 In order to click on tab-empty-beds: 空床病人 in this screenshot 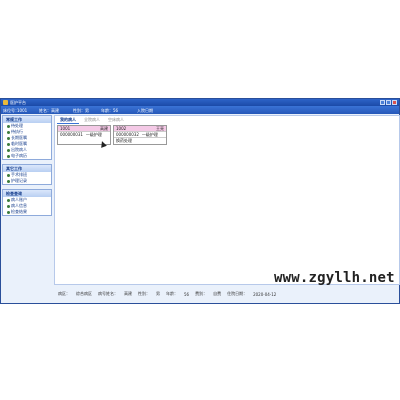, I will do `click(116, 119)`.